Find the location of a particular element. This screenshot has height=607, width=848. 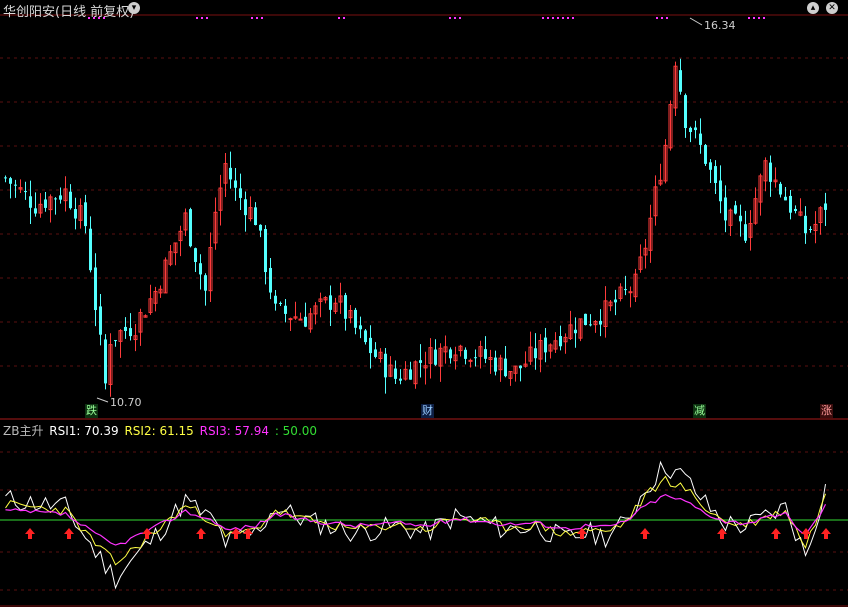

max-price-pointer is located at coordinates (696, 21).